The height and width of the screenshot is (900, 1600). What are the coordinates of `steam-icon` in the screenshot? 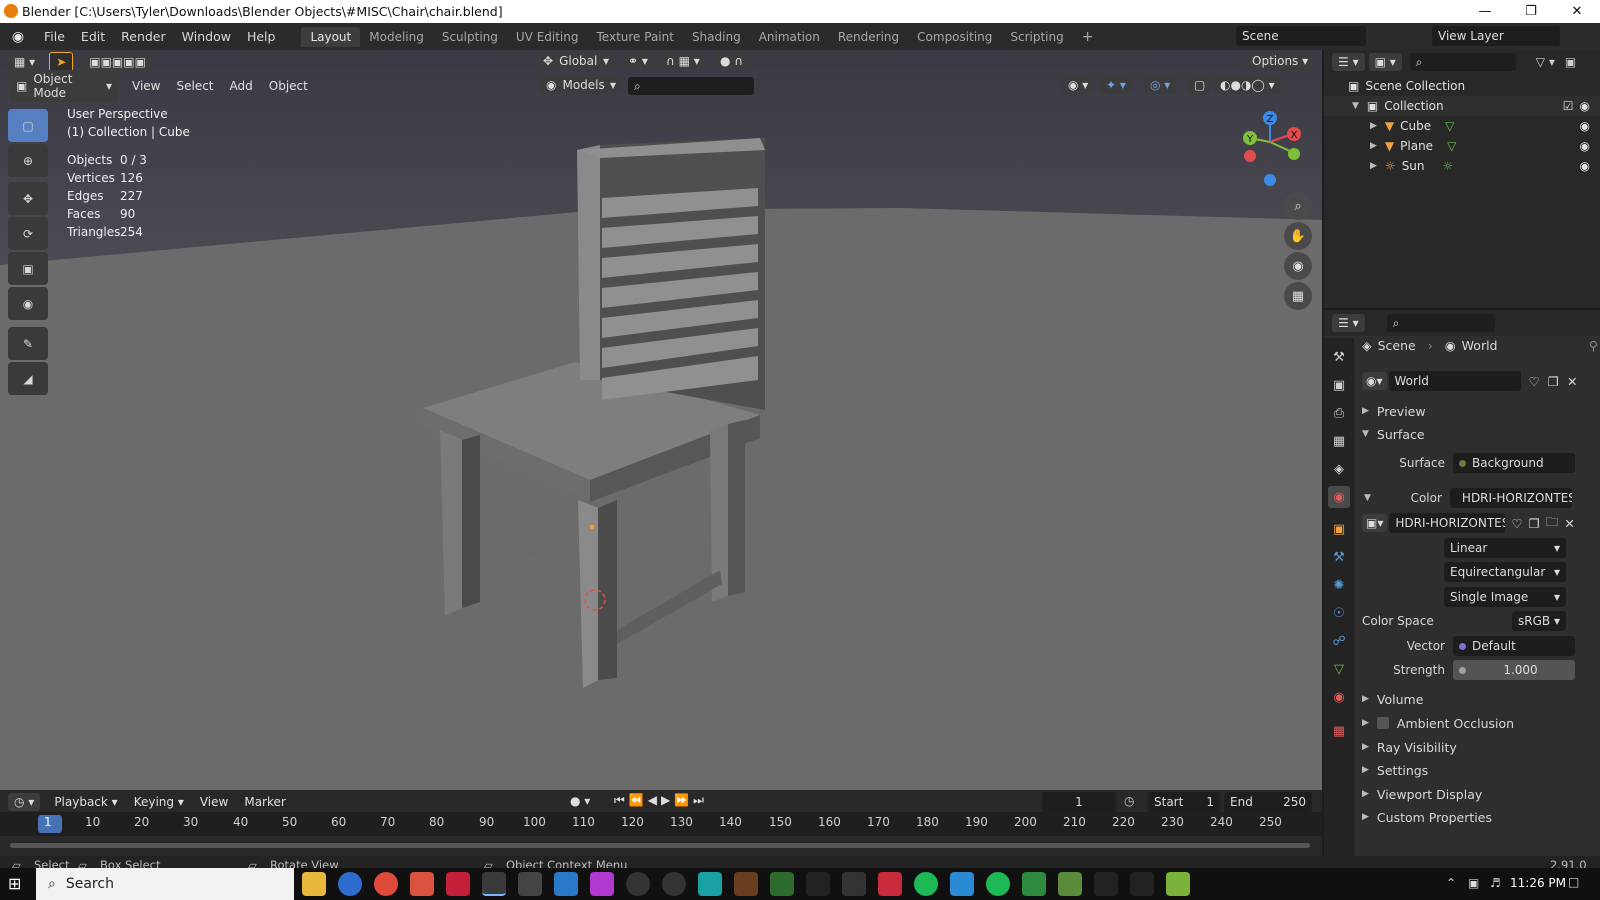 It's located at (638, 884).